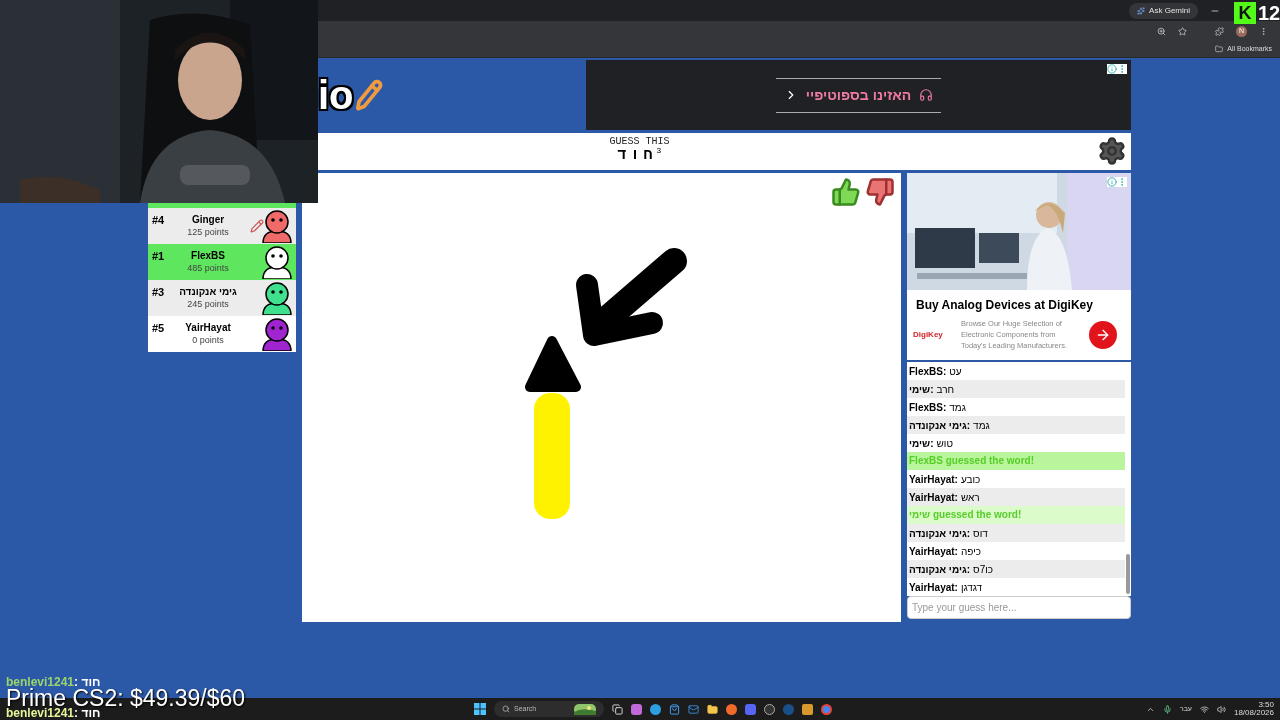  I want to click on player-points: 245 points, so click(208, 304).